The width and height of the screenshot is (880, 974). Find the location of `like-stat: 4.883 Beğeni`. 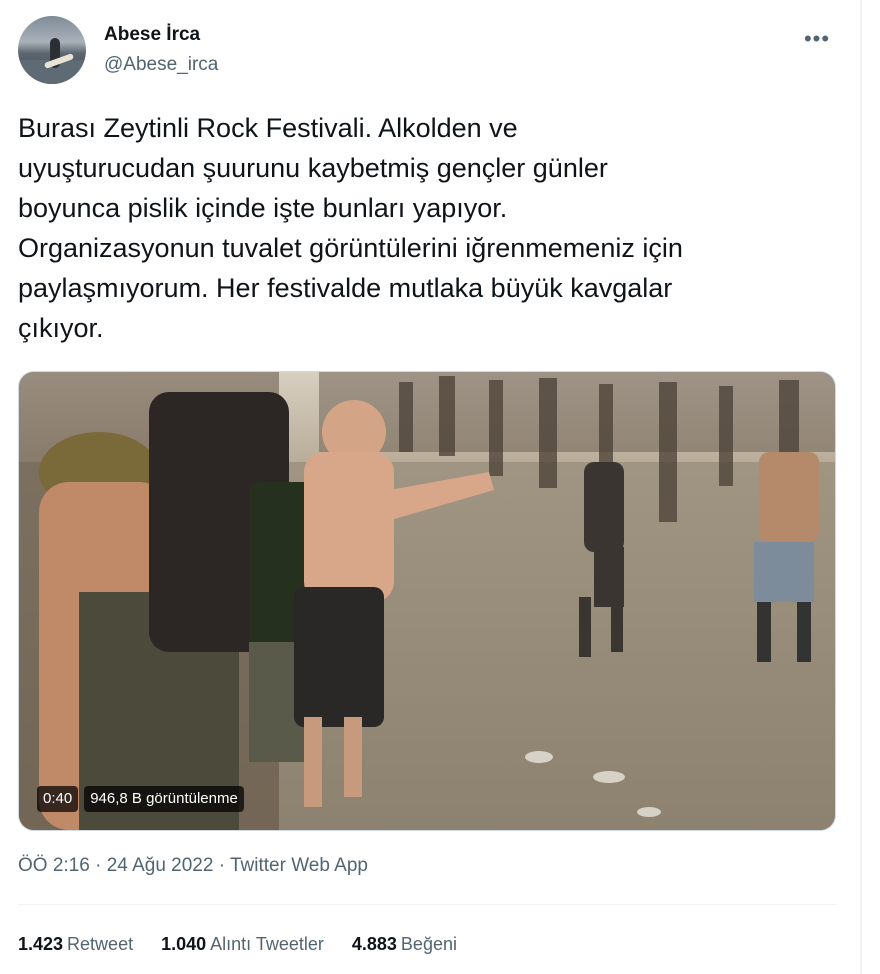

like-stat: 4.883 Beğeni is located at coordinates (404, 944).